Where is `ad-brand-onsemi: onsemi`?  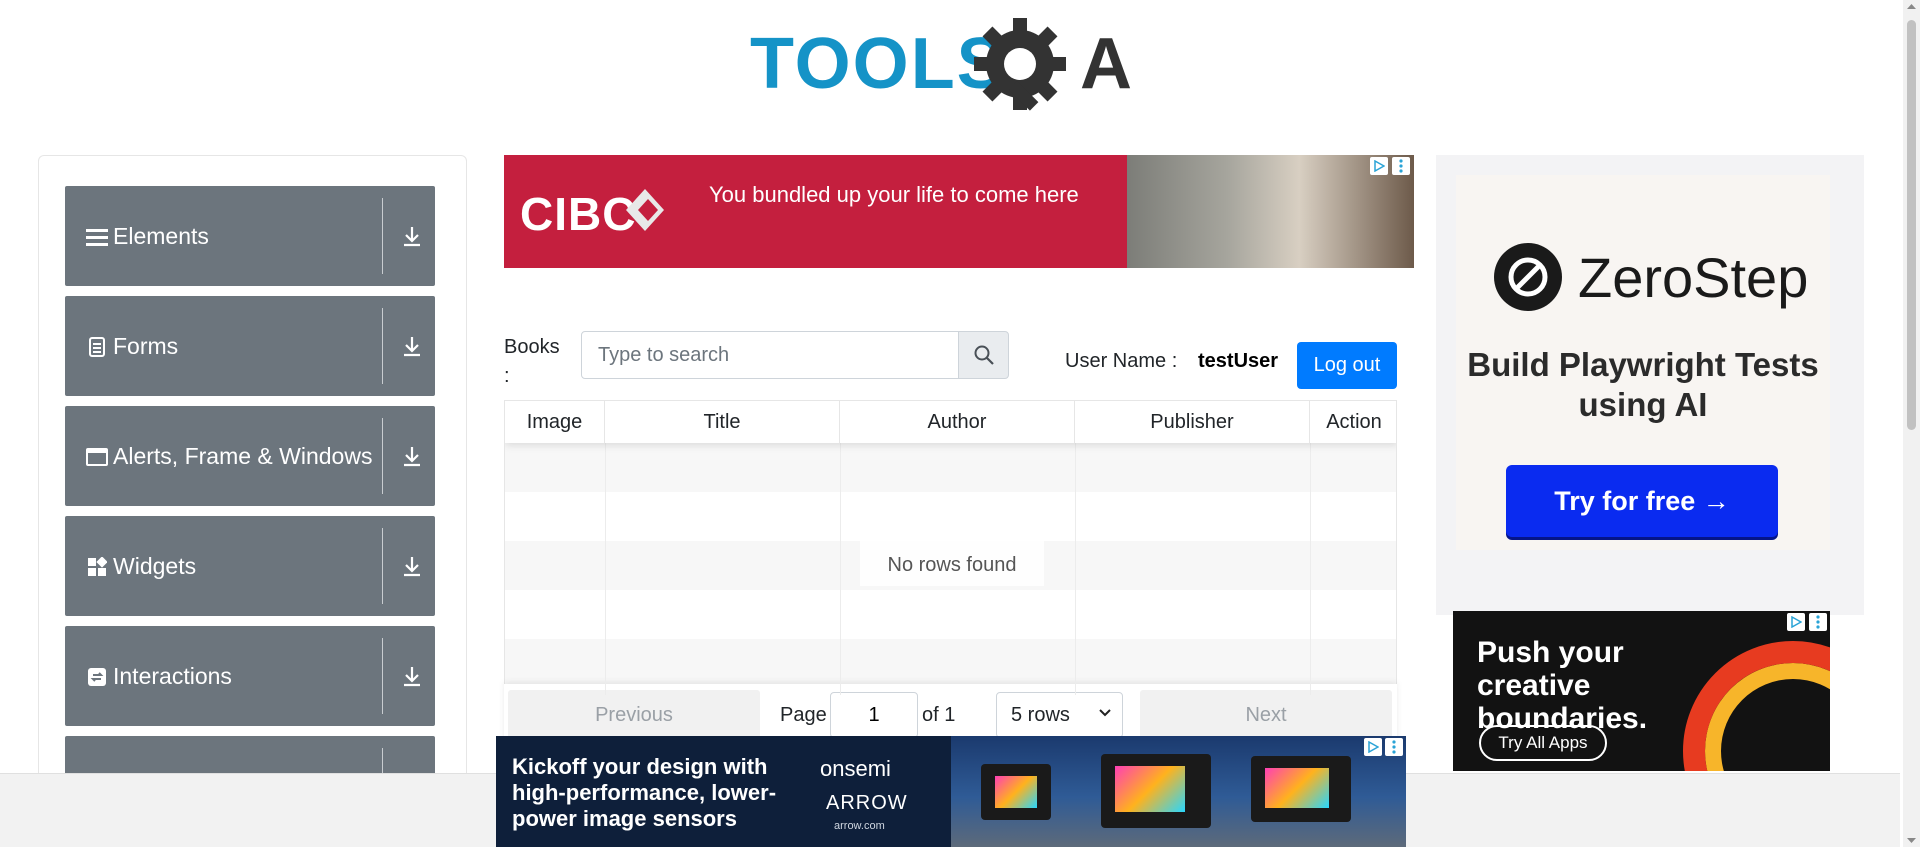
ad-brand-onsemi: onsemi is located at coordinates (855, 768).